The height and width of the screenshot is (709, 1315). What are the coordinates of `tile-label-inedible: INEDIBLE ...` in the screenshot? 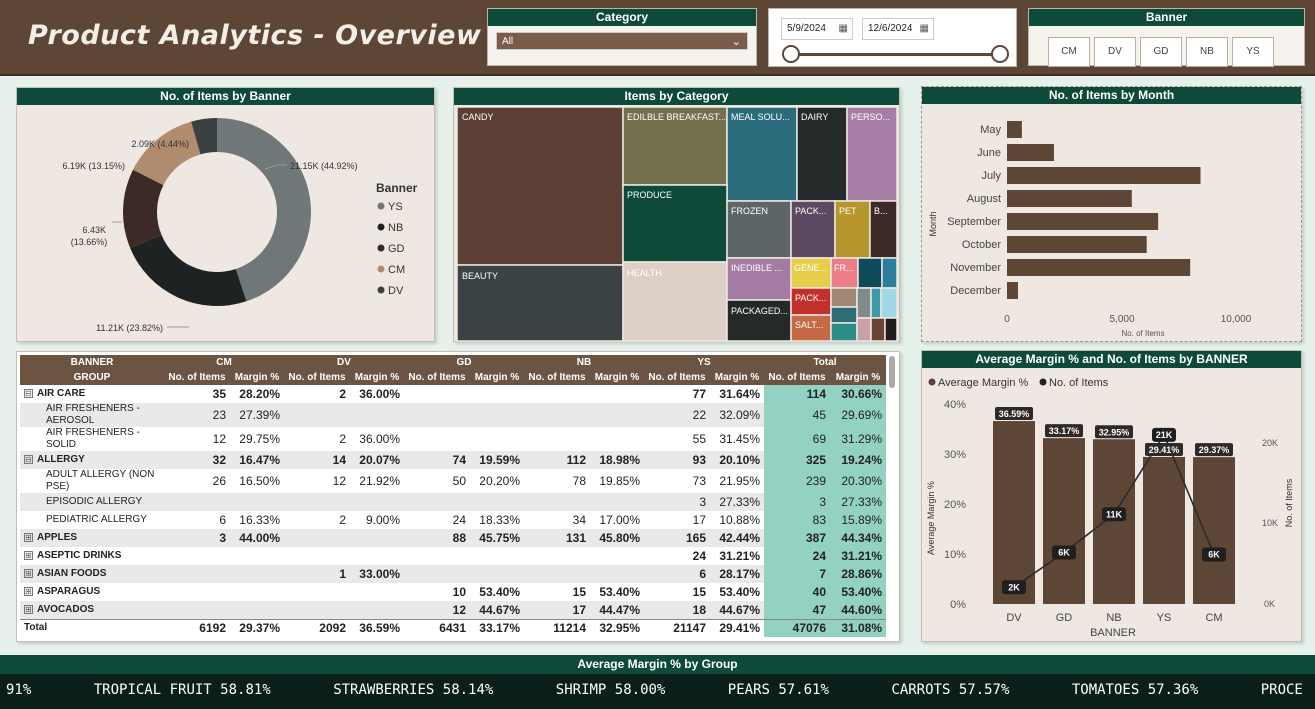 It's located at (756, 268).